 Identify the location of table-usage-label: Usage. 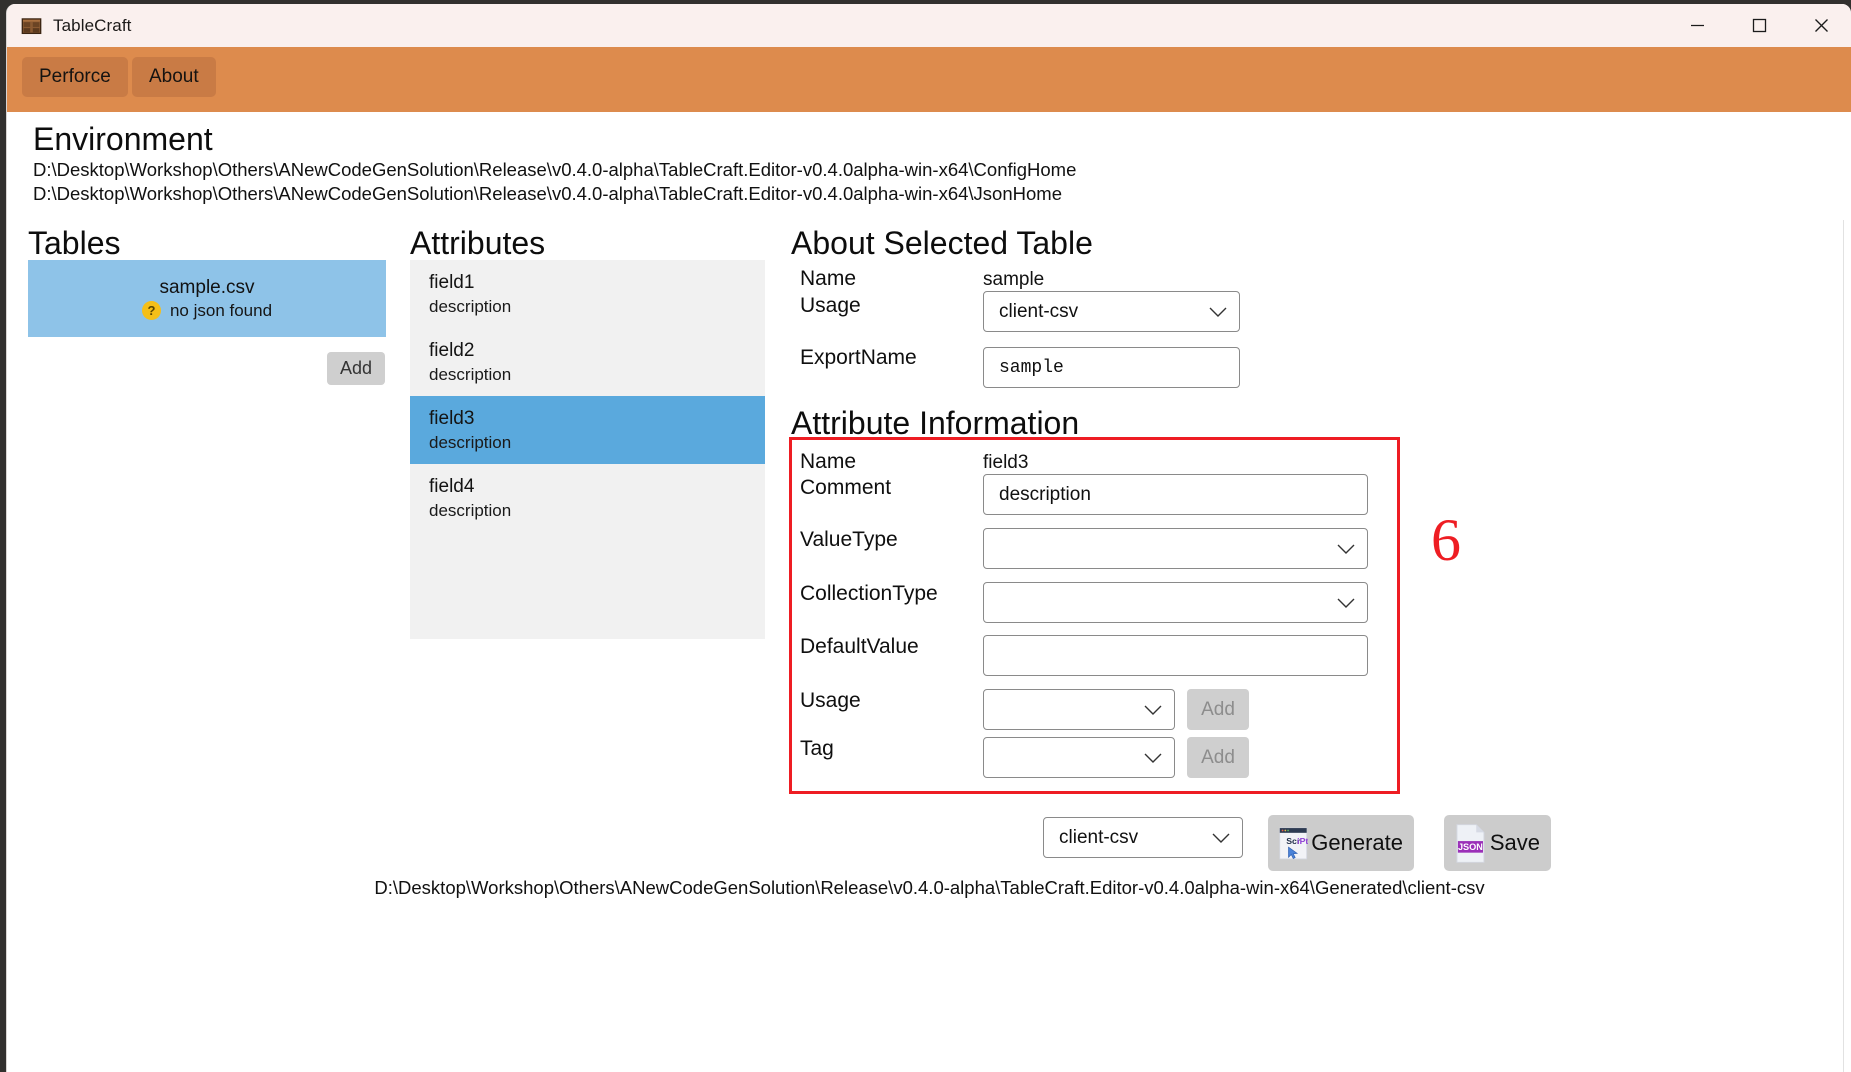
(830, 305).